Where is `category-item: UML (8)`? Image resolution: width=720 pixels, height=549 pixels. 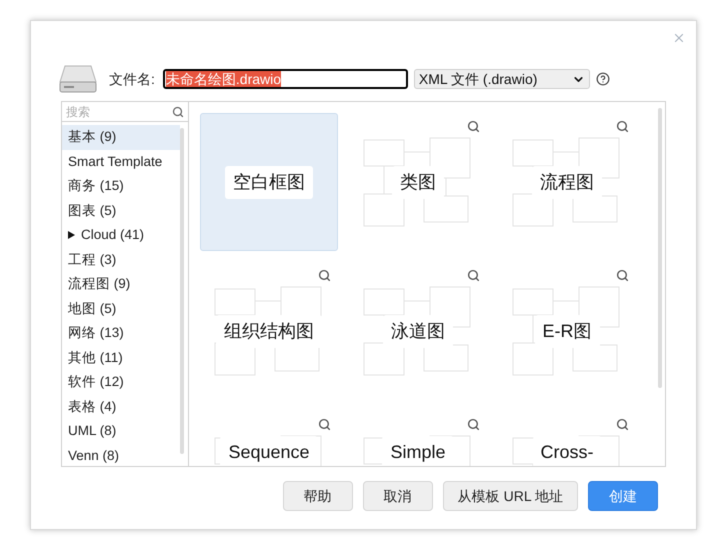
category-item: UML (8) is located at coordinates (121, 431).